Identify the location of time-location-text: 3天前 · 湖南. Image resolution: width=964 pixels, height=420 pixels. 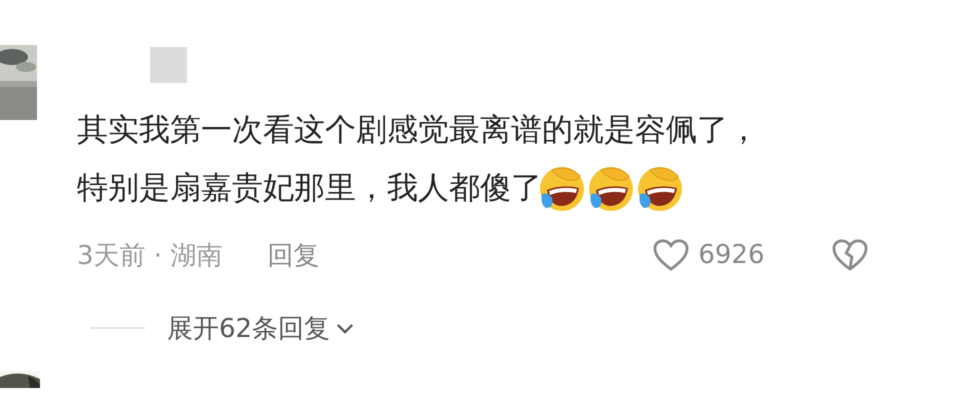
(149, 256).